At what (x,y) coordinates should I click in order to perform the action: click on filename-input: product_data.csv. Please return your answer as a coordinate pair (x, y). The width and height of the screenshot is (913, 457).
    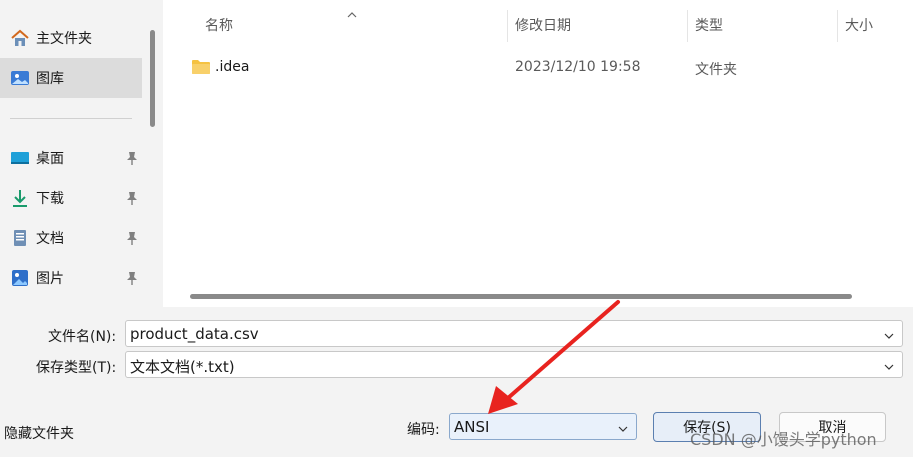
    Looking at the image, I should click on (514, 333).